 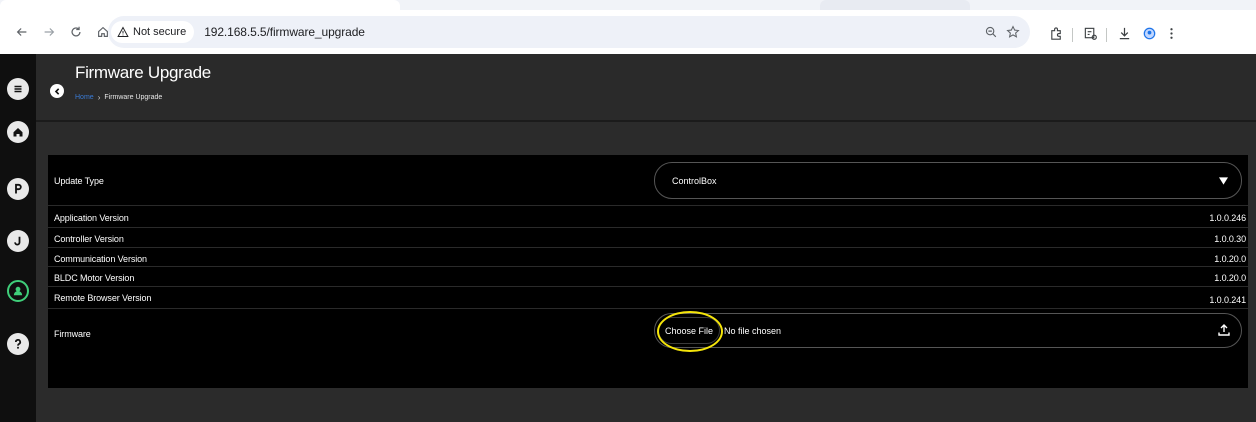 I want to click on file-status-text: No file chosen, so click(x=753, y=331).